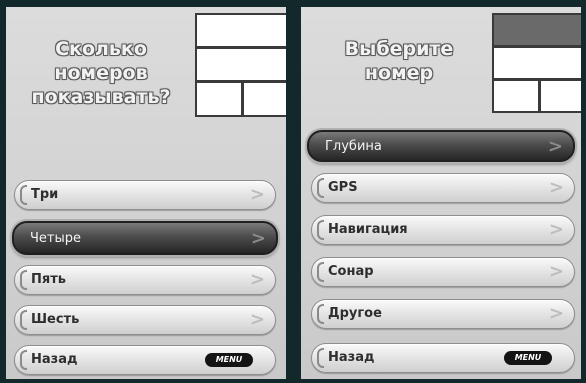 The height and width of the screenshot is (383, 586). I want to click on prompt-title: Выберите номер, so click(399, 61).